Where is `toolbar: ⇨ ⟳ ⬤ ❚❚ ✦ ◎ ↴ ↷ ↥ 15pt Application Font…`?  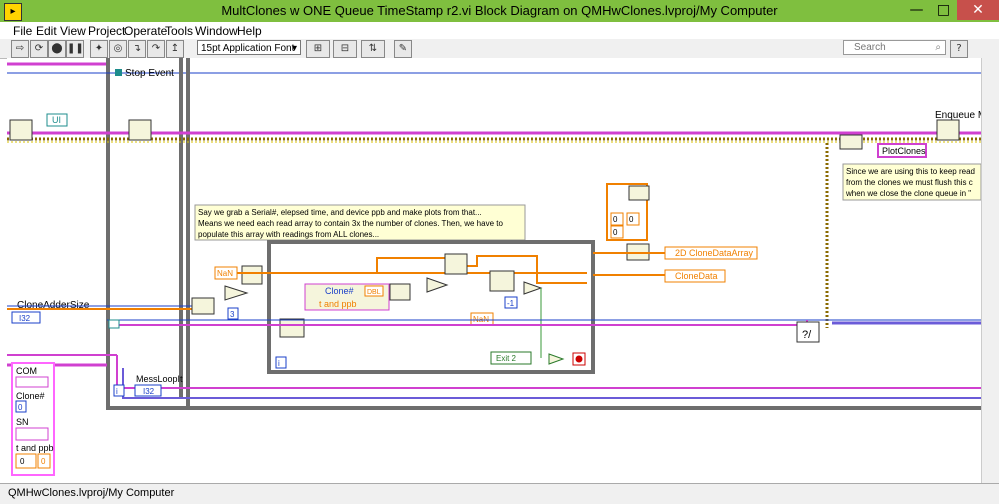 toolbar: ⇨ ⟳ ⬤ ❚❚ ✦ ◎ ↴ ↷ ↥ 15pt Application Font… is located at coordinates (499, 49).